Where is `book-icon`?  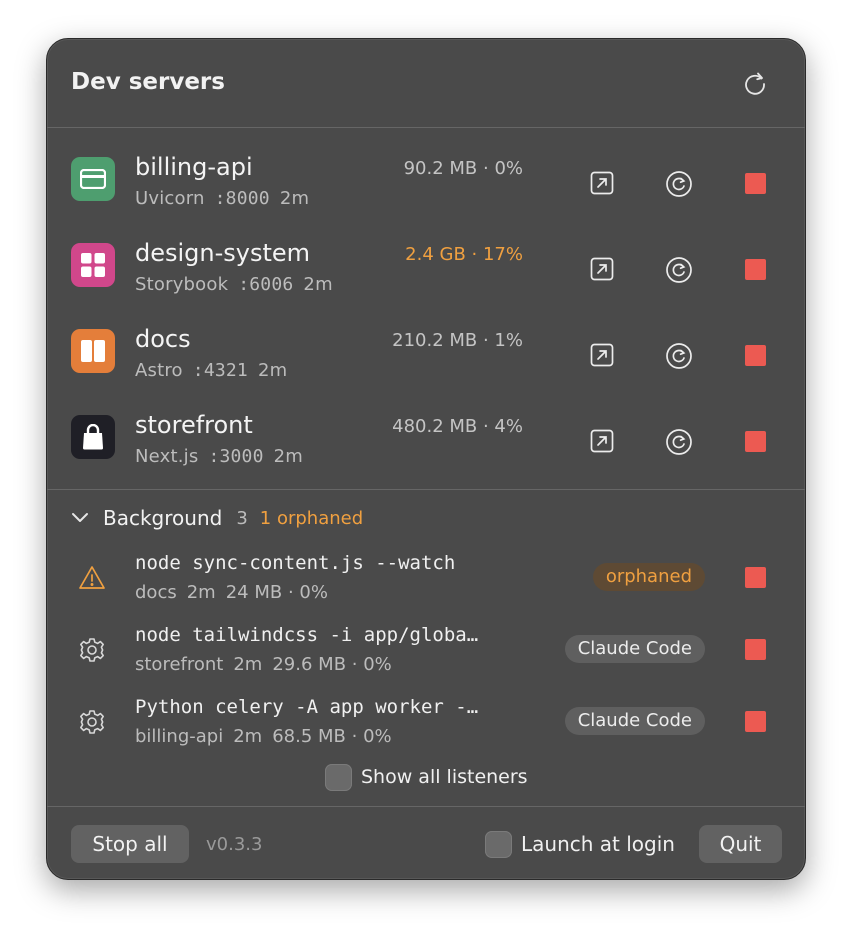 book-icon is located at coordinates (93, 351).